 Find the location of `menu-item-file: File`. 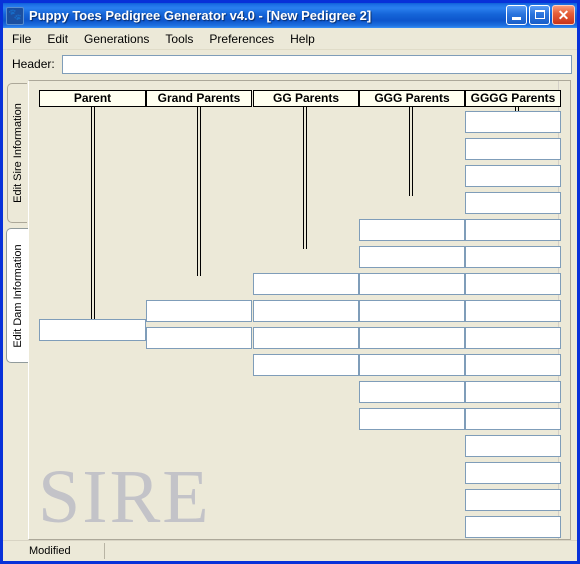

menu-item-file: File is located at coordinates (21, 39).